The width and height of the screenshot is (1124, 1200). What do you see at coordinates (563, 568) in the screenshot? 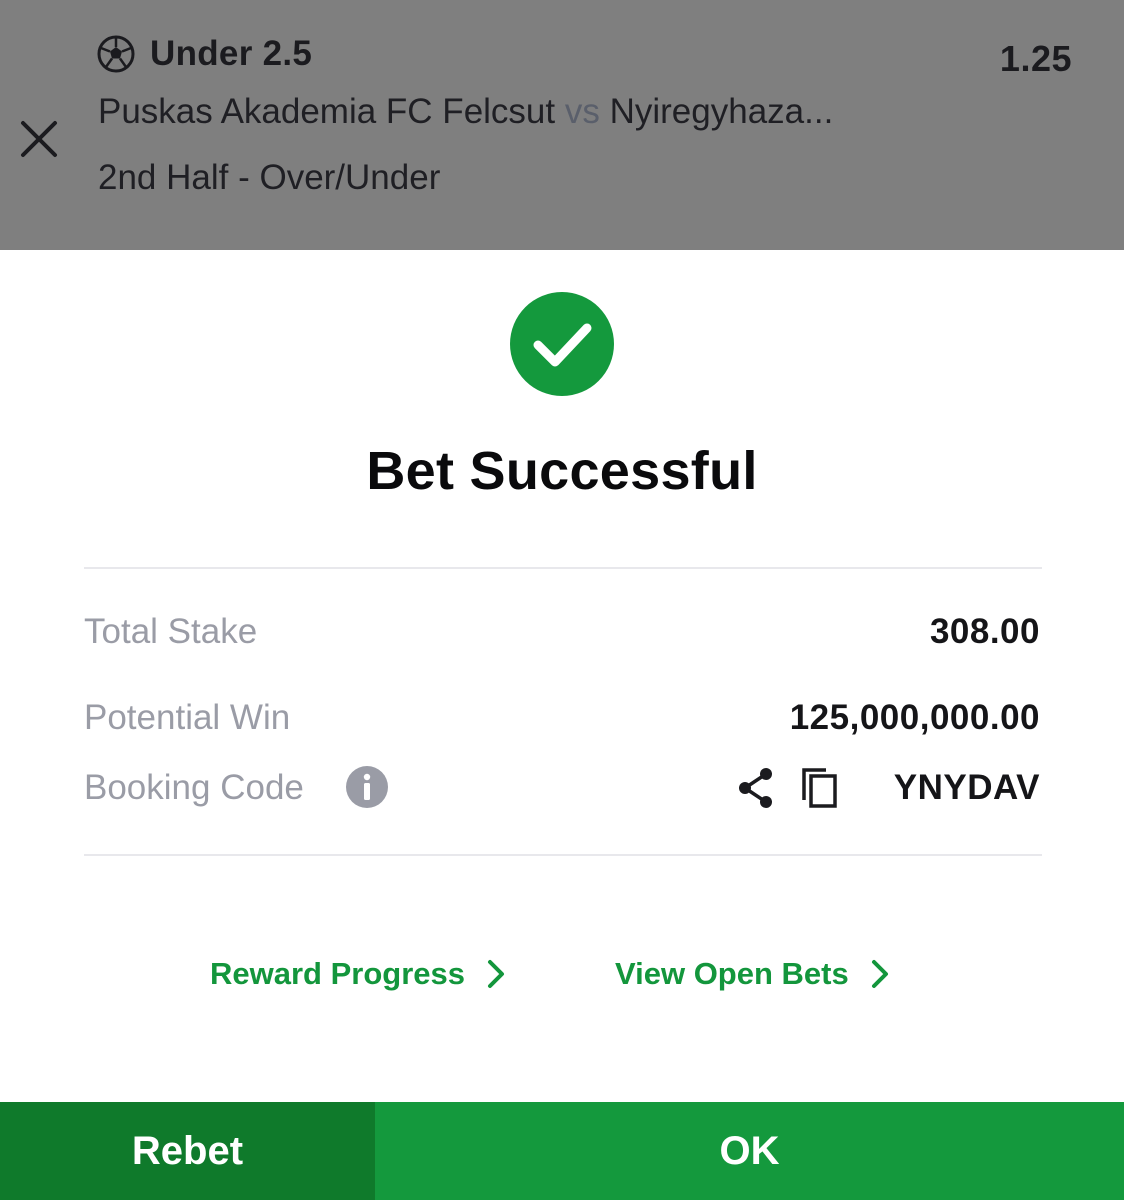
I see `divider-top` at bounding box center [563, 568].